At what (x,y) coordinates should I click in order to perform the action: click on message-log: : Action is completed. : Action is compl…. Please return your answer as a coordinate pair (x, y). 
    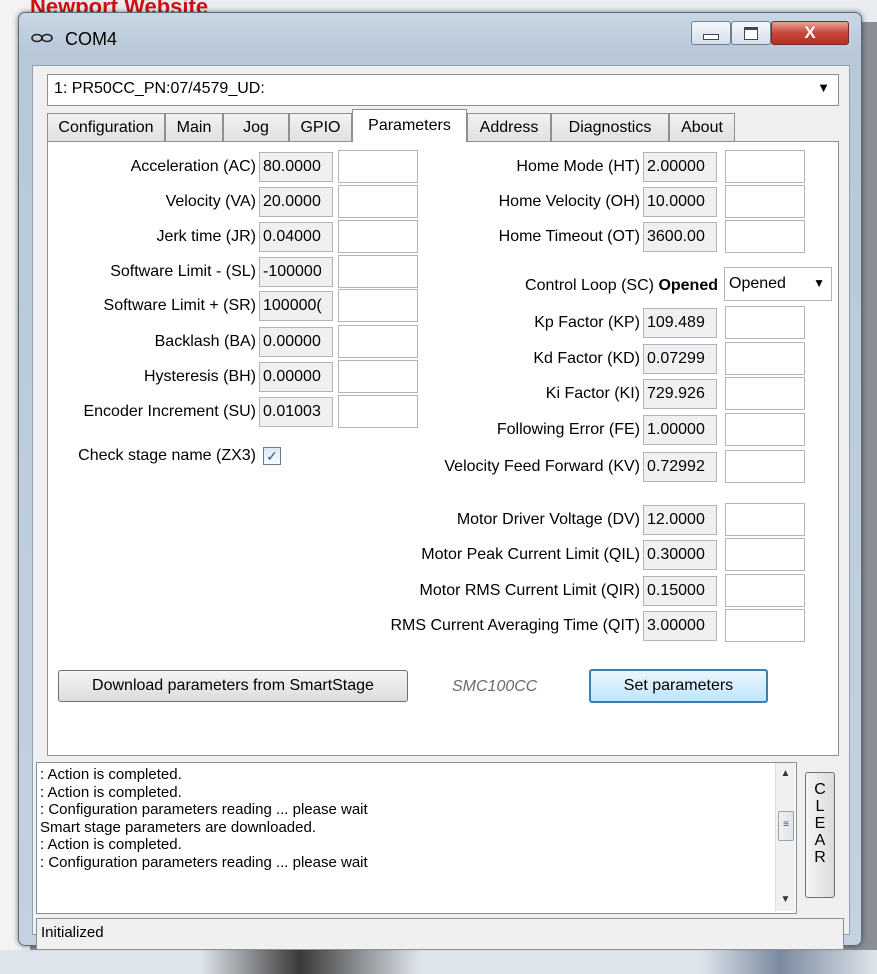
    Looking at the image, I should click on (416, 838).